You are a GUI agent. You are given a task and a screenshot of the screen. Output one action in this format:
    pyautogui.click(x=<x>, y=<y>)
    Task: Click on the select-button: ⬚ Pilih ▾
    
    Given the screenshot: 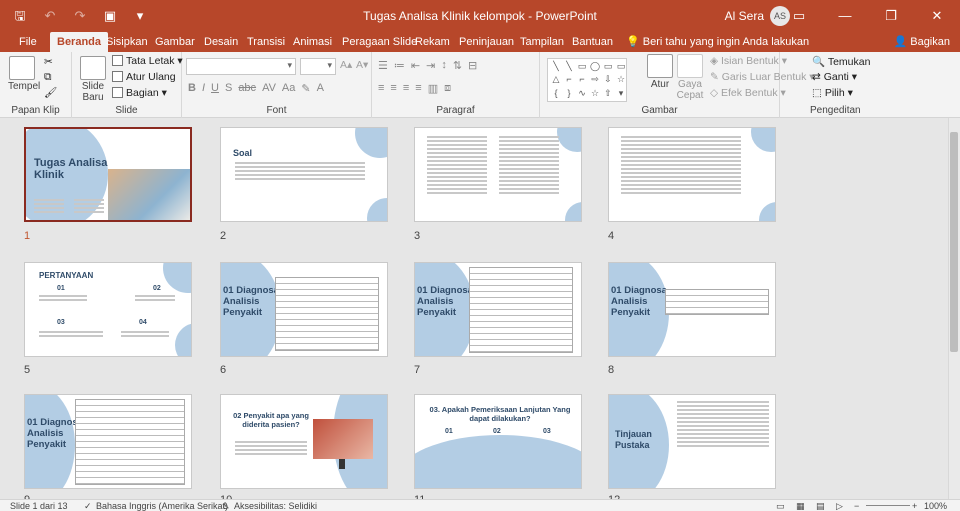 What is the action you would take?
    pyautogui.click(x=832, y=93)
    